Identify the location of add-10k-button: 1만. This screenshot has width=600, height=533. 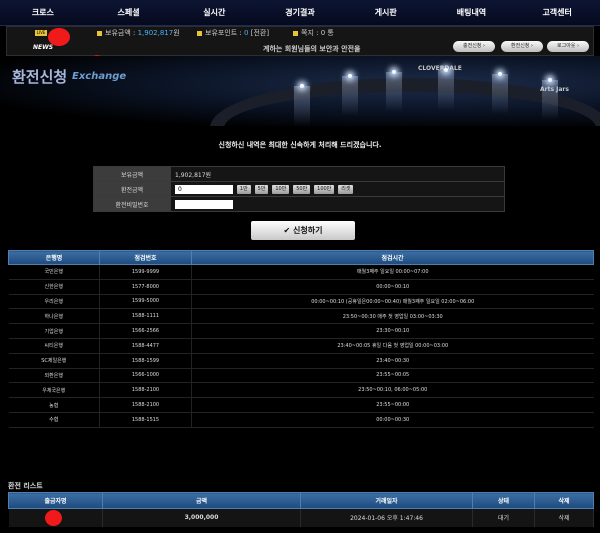
(243, 189).